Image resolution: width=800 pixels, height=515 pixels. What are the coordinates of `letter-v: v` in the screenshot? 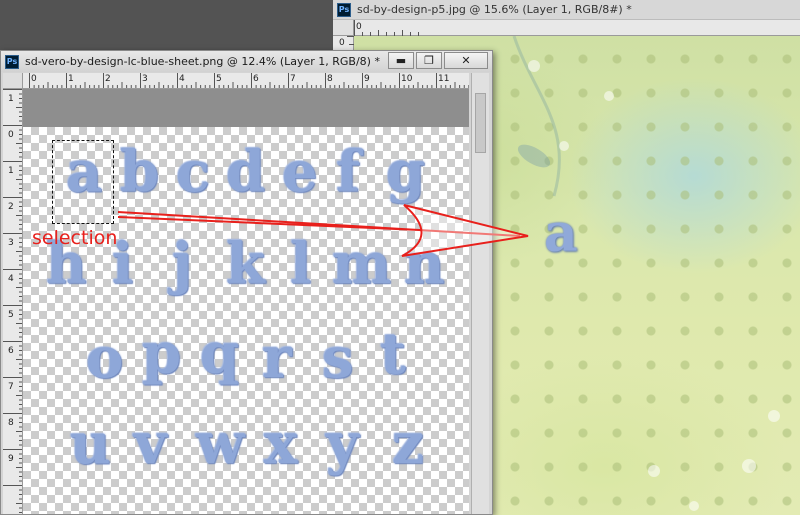 It's located at (150, 444).